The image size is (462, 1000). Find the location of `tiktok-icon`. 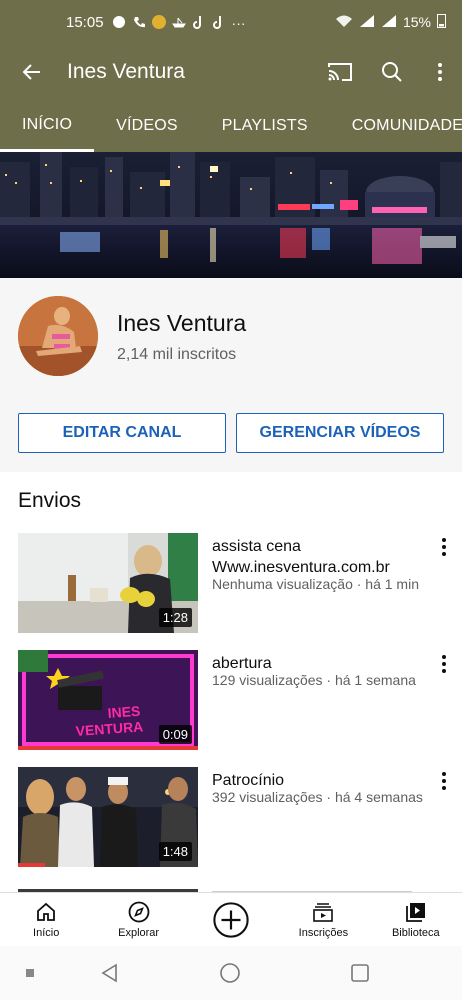

tiktok-icon is located at coordinates (199, 22).